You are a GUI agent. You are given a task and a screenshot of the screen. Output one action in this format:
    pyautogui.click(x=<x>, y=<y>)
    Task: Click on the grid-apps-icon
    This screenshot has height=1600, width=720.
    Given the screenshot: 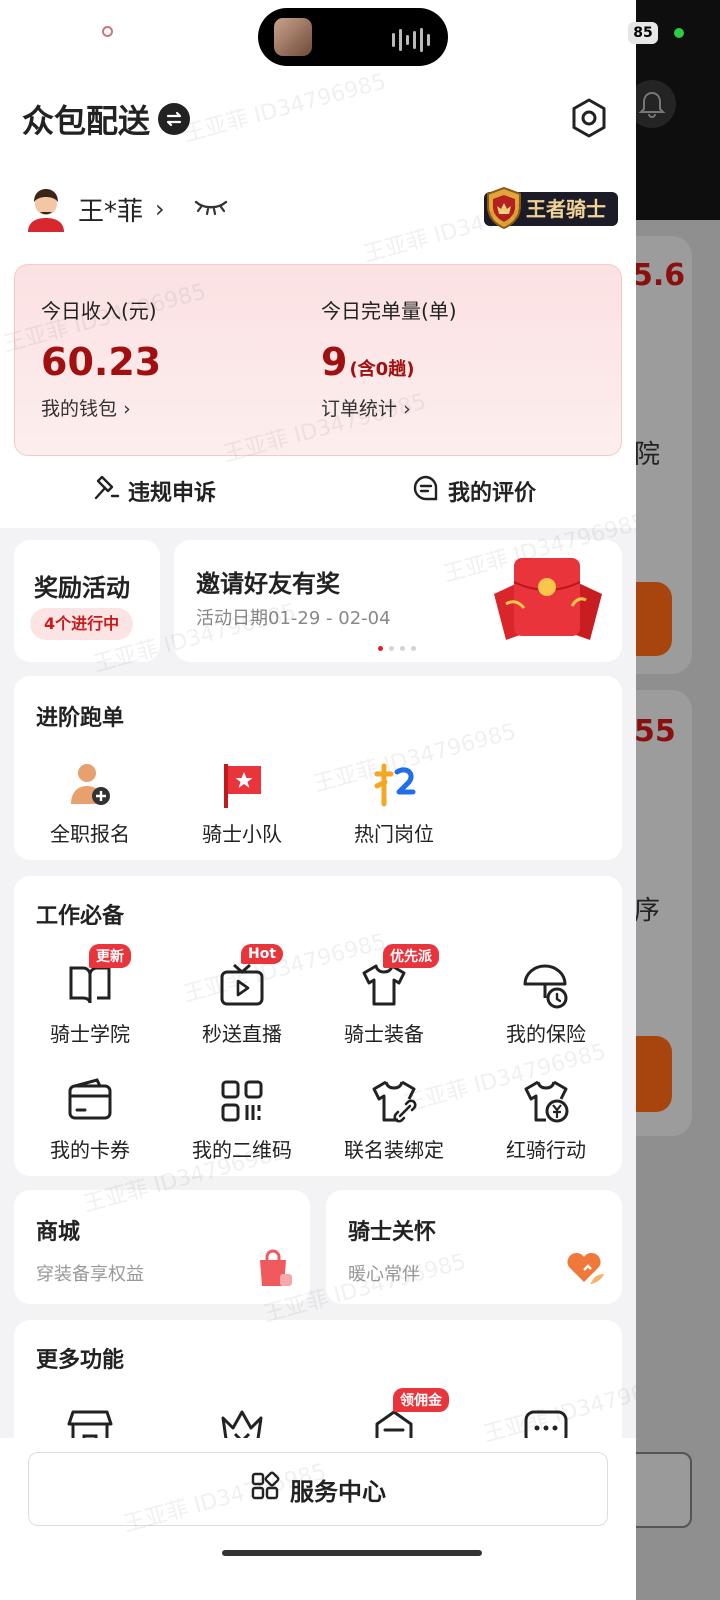 What is the action you would take?
    pyautogui.click(x=265, y=1489)
    